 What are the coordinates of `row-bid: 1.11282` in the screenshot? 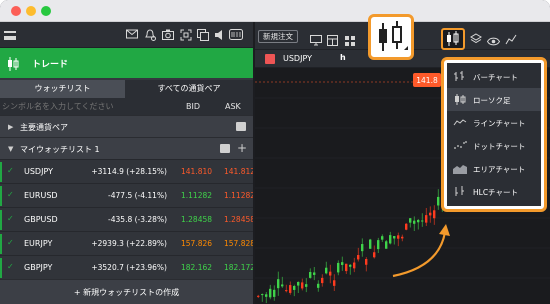 It's located at (196, 195).